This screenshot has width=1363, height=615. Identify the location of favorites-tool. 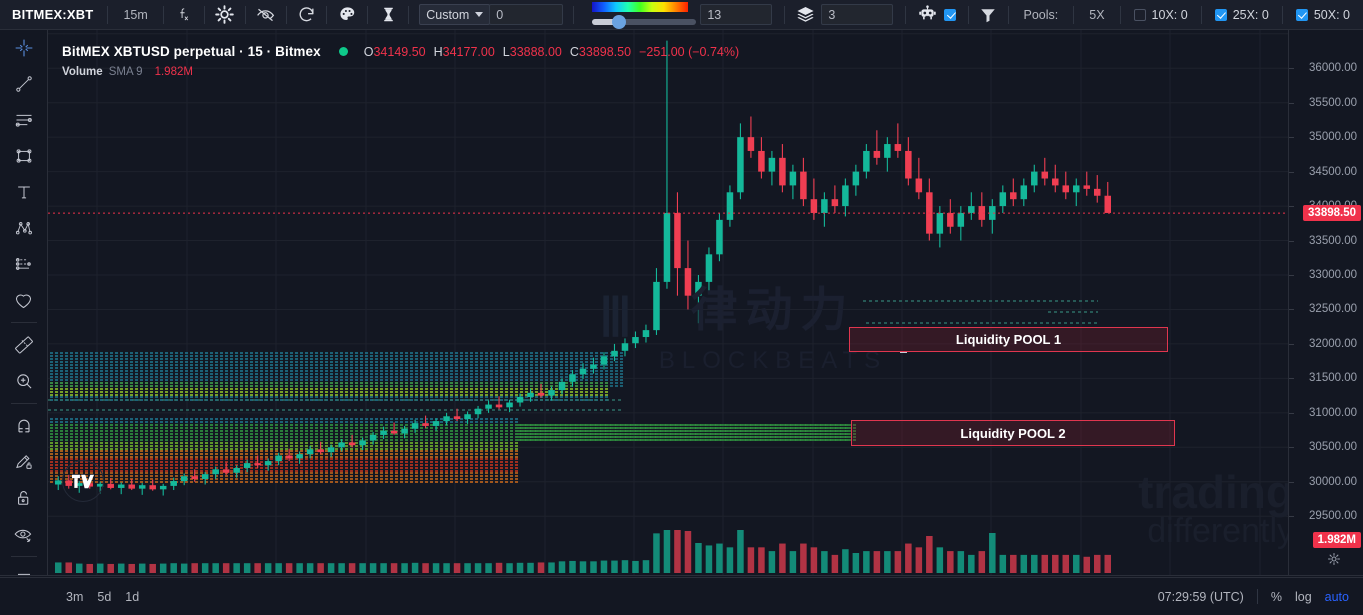
(24, 300).